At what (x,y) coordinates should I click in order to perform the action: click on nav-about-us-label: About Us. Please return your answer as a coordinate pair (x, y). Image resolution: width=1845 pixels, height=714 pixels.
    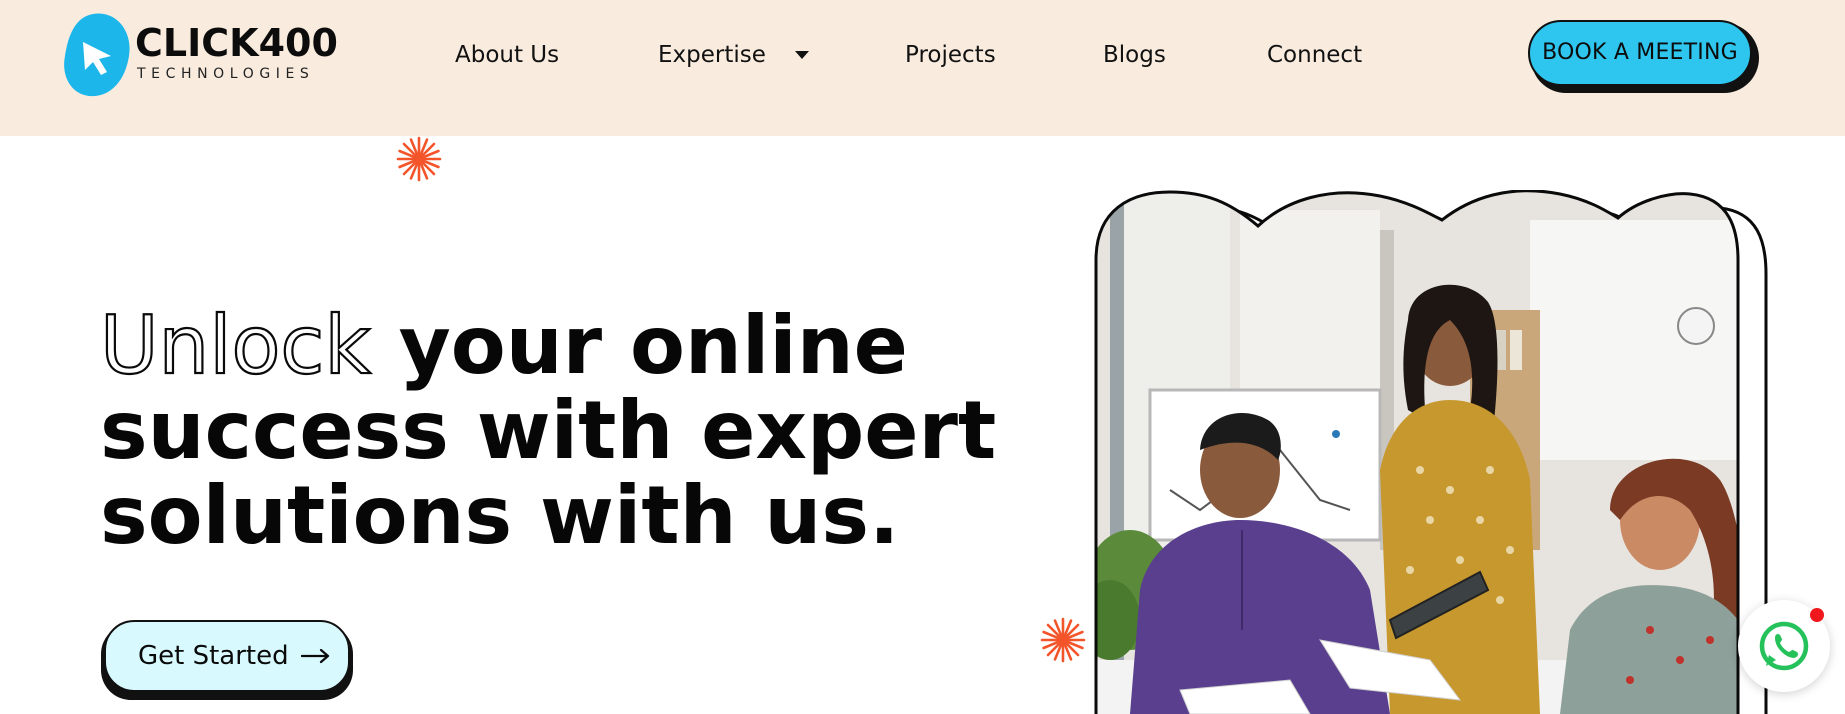
    Looking at the image, I should click on (507, 55).